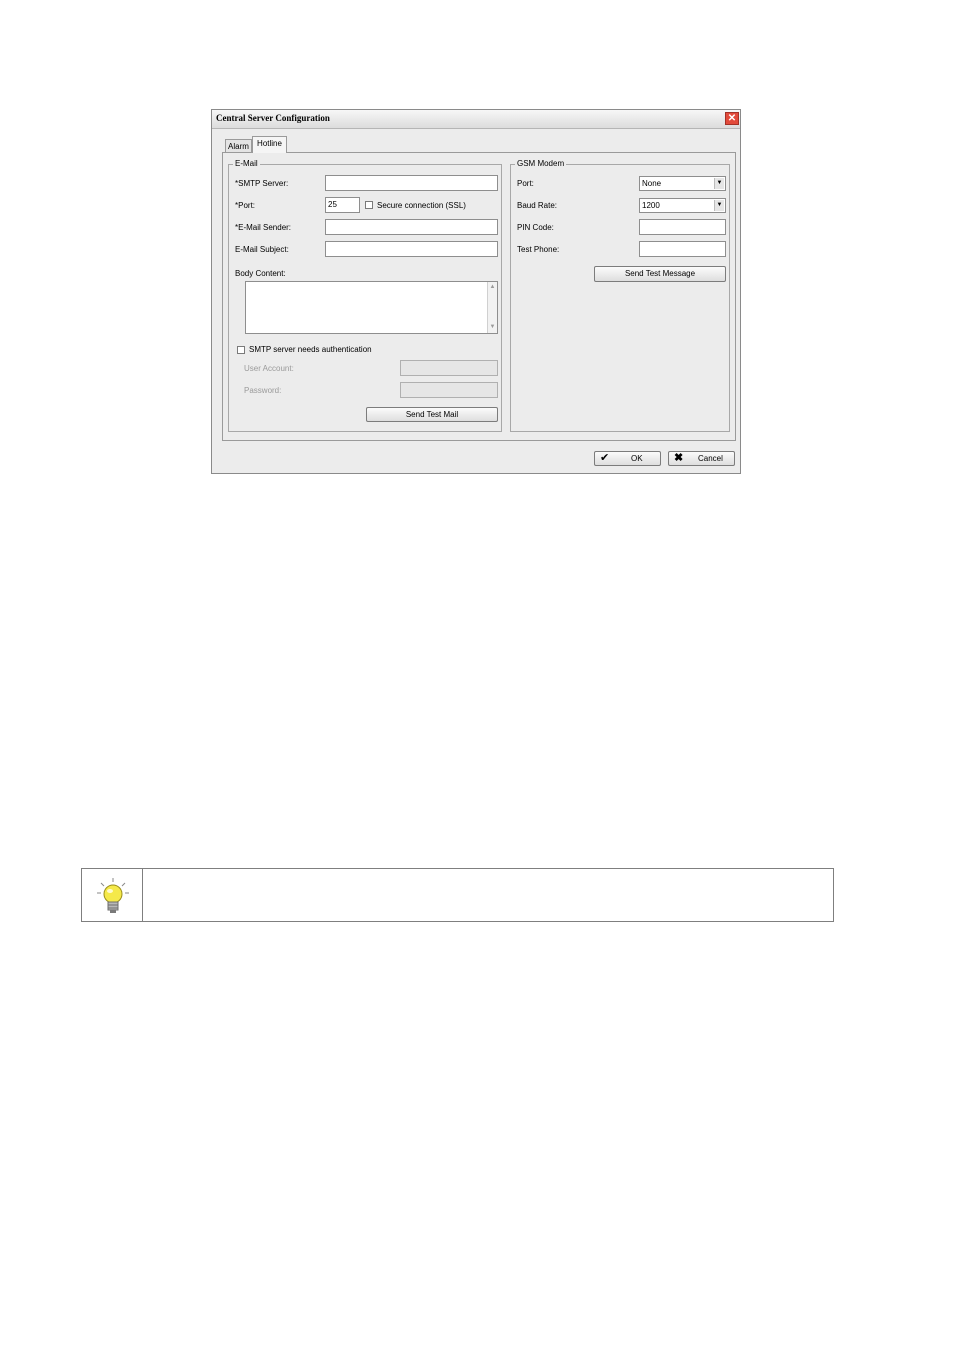 The width and height of the screenshot is (954, 1350). I want to click on lightbulb-icon, so click(113, 895).